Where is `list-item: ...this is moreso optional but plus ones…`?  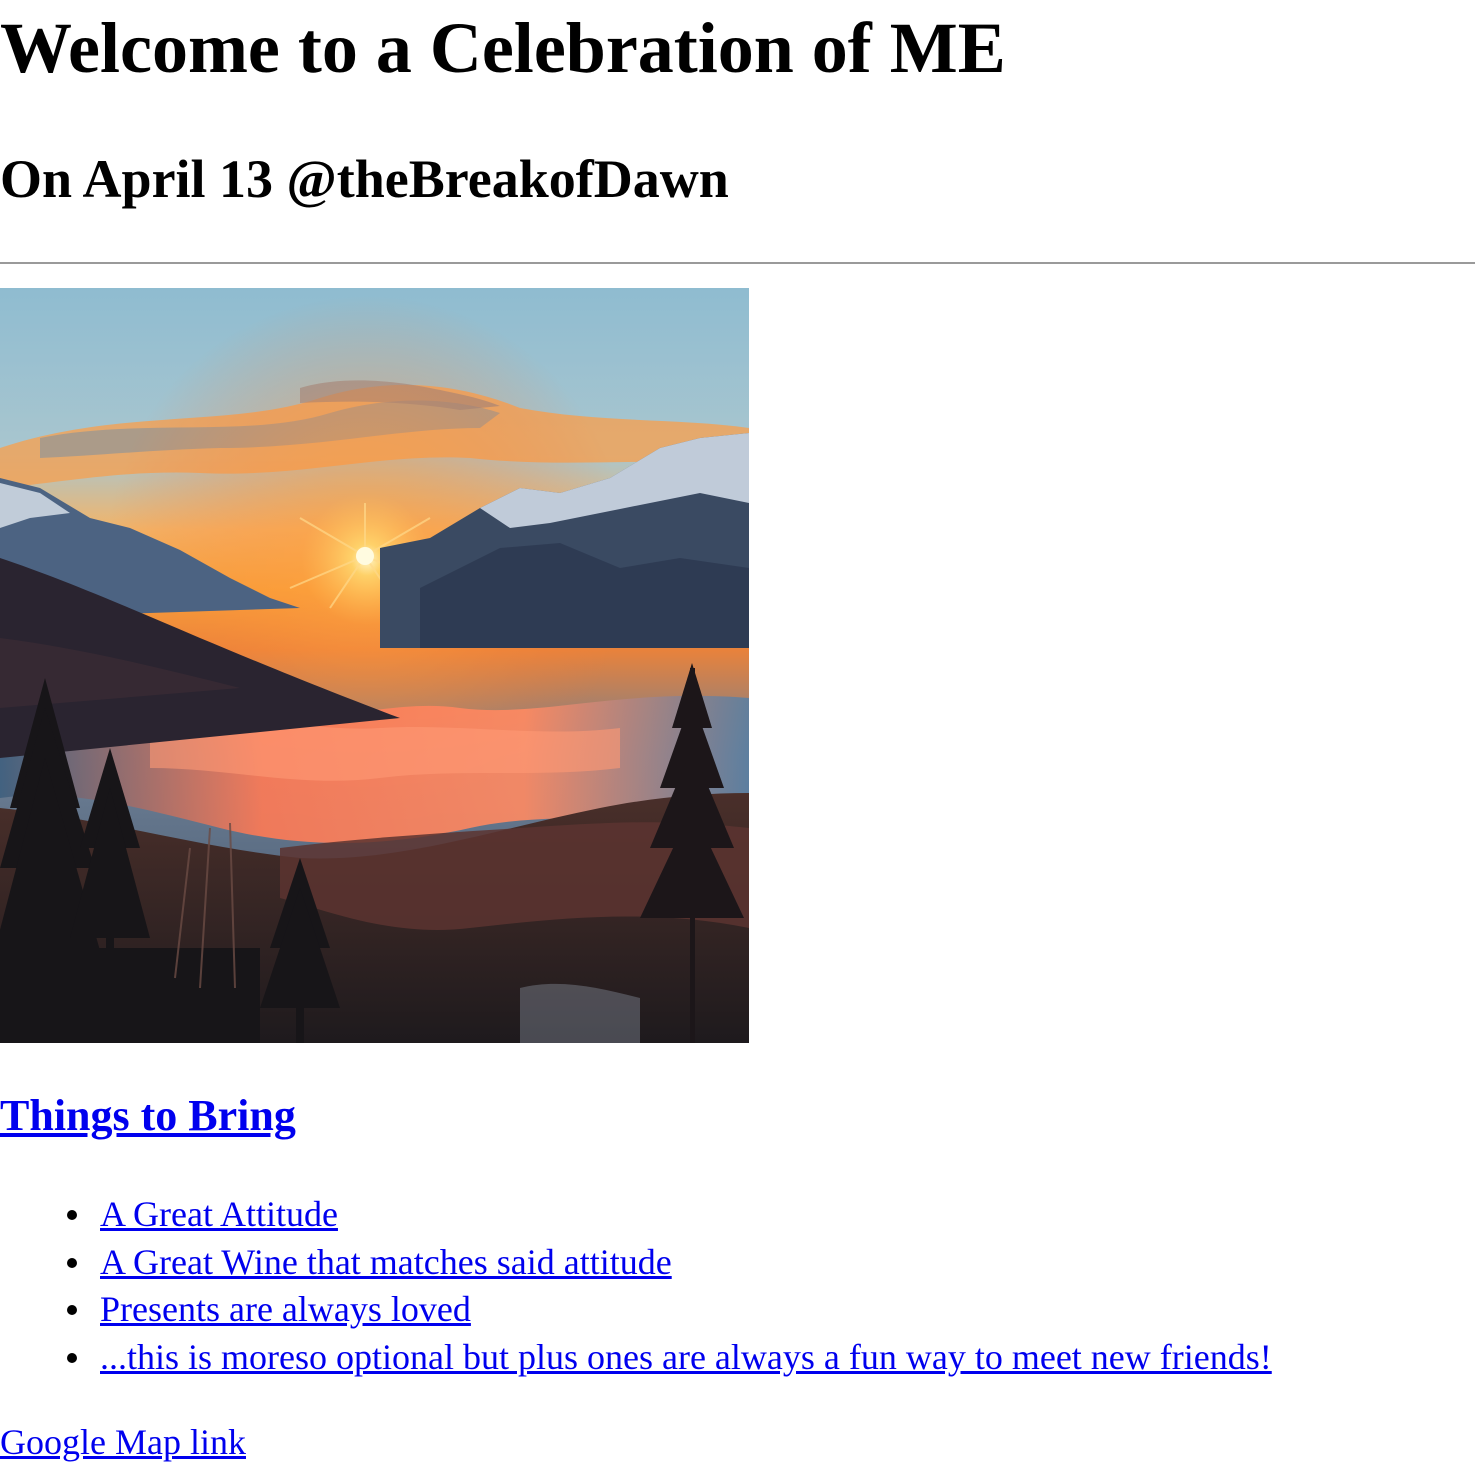 list-item: ...this is moreso optional but plus ones… is located at coordinates (669, 1358).